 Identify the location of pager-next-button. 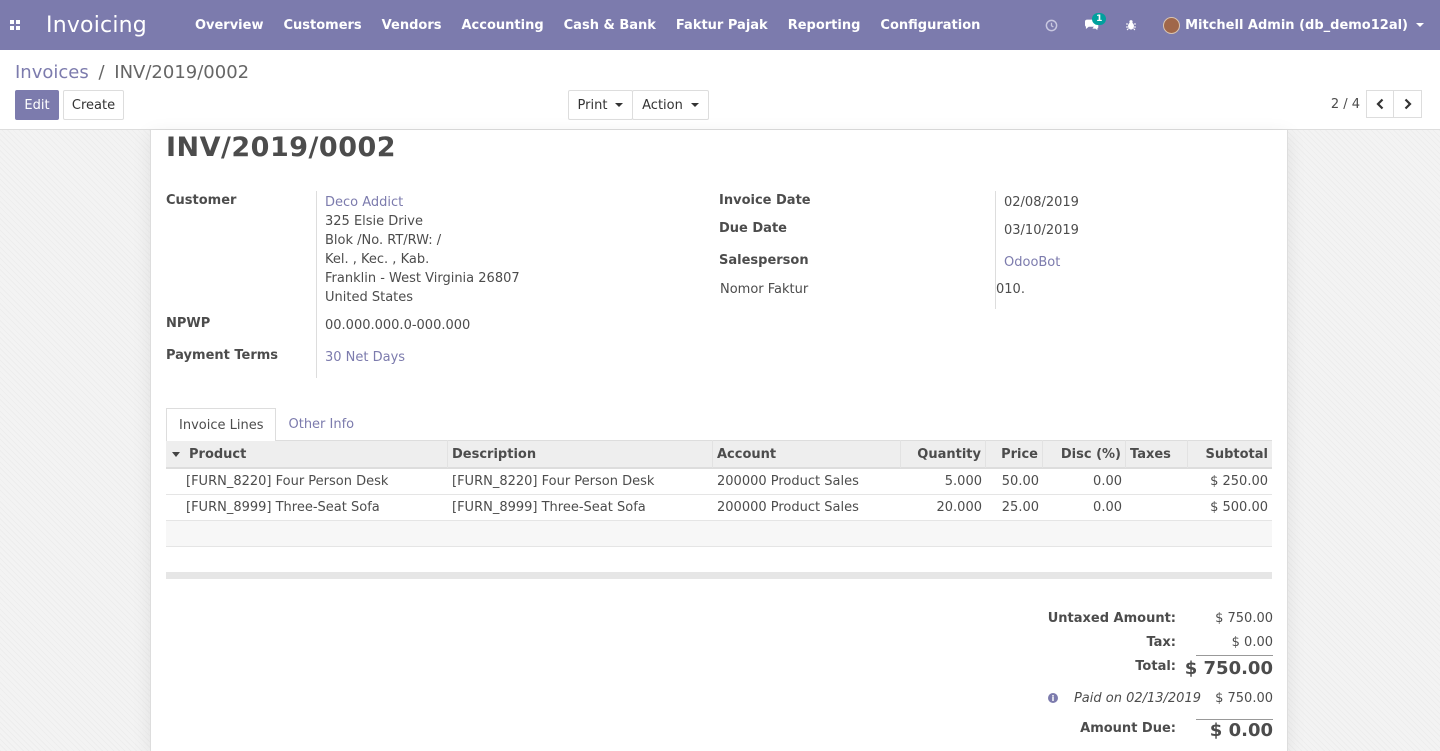
(1408, 104).